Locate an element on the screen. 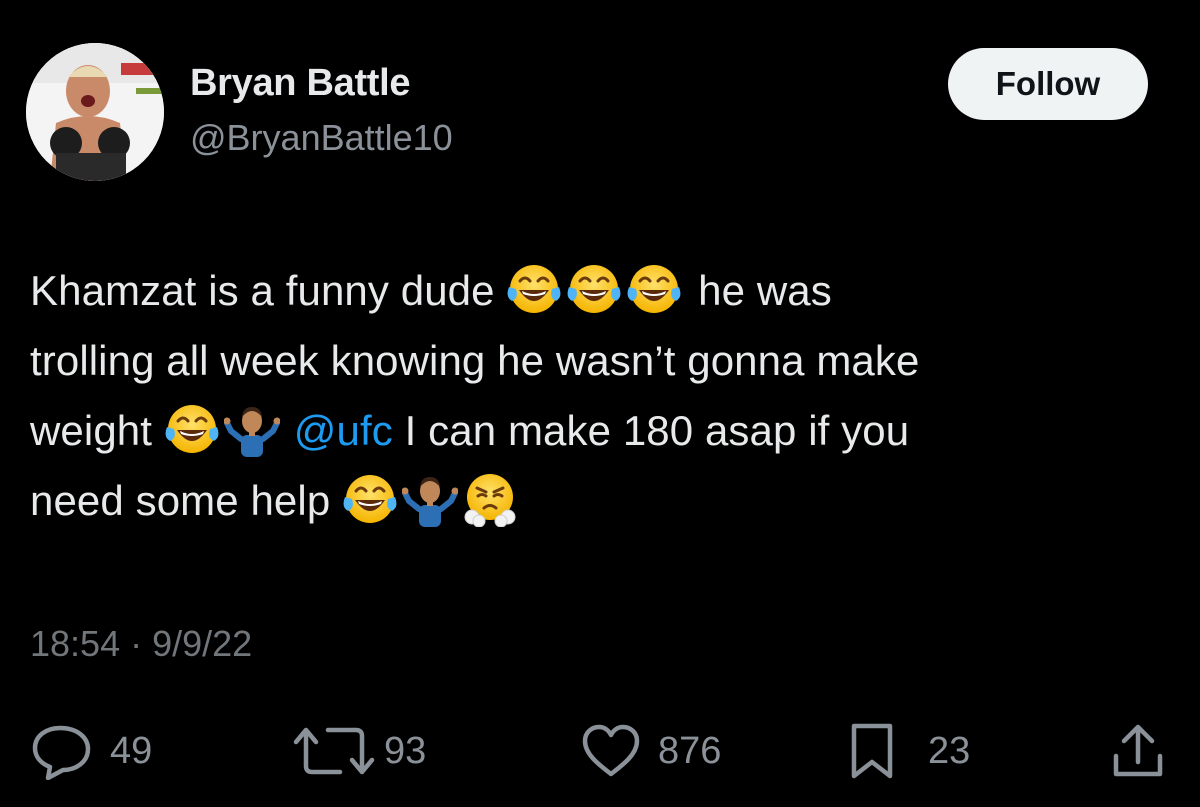  text-segment: he was is located at coordinates (759, 290).